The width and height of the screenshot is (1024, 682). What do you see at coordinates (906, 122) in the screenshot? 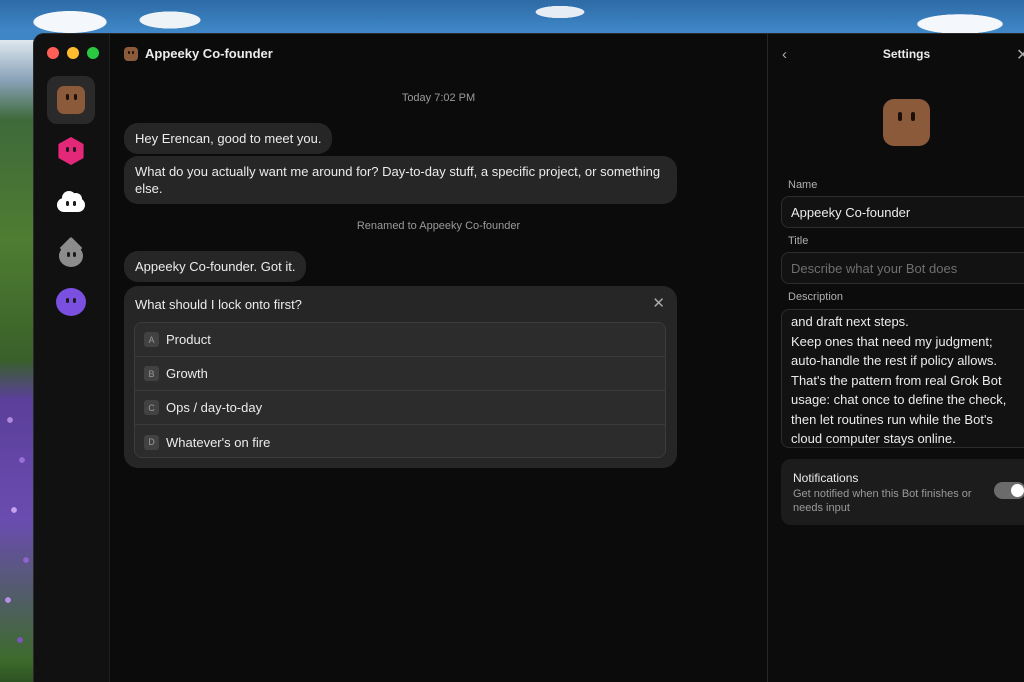
I see `bot-avatar-large` at bounding box center [906, 122].